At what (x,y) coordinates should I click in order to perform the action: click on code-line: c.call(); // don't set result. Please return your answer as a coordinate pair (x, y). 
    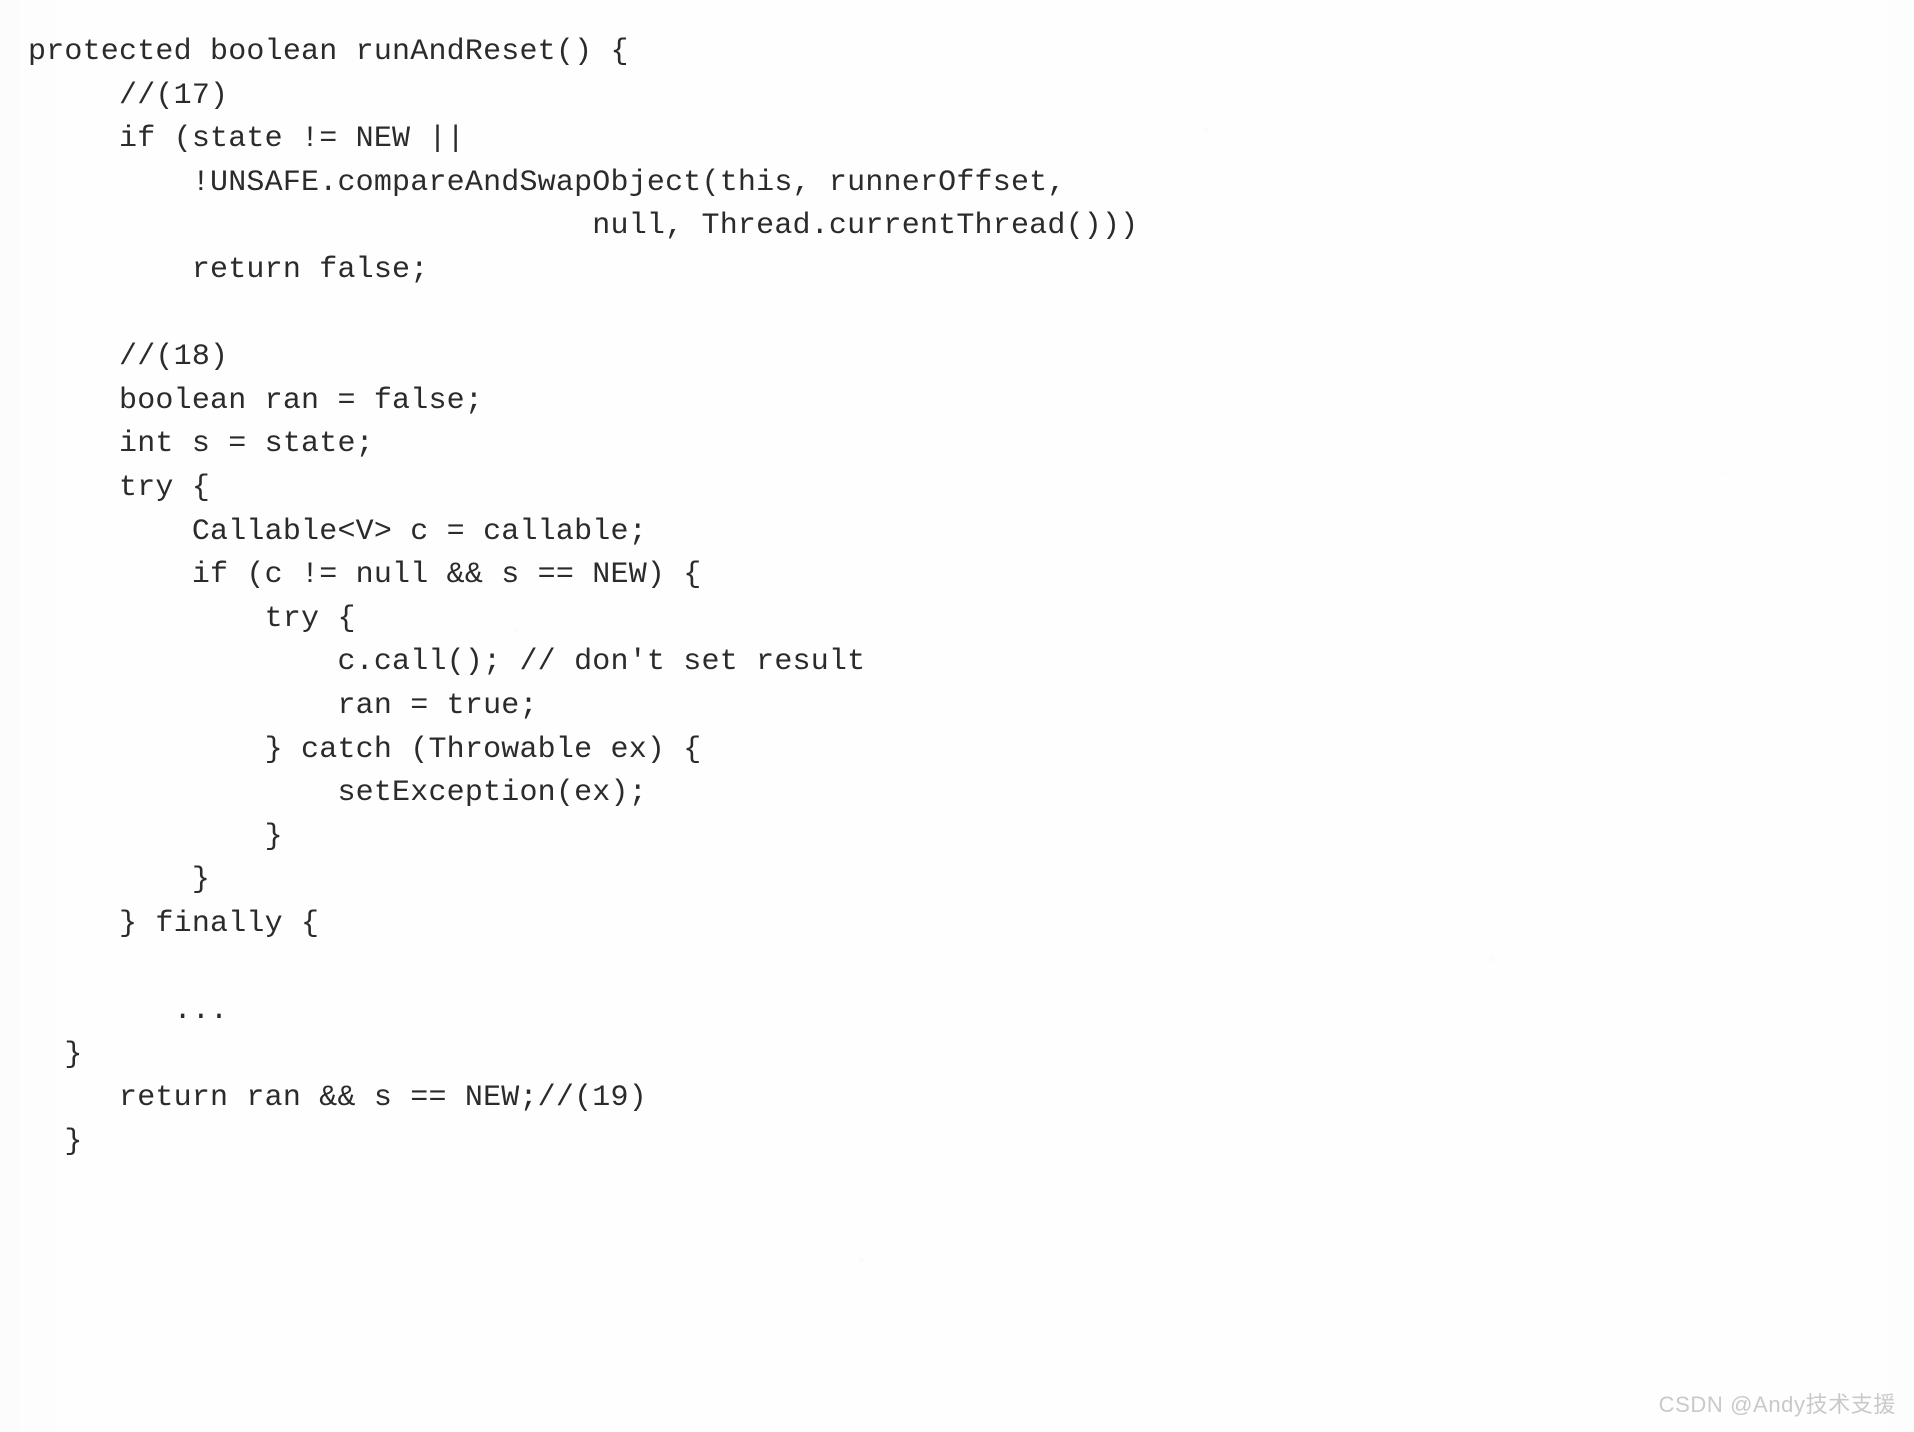
    Looking at the image, I should click on (447, 662).